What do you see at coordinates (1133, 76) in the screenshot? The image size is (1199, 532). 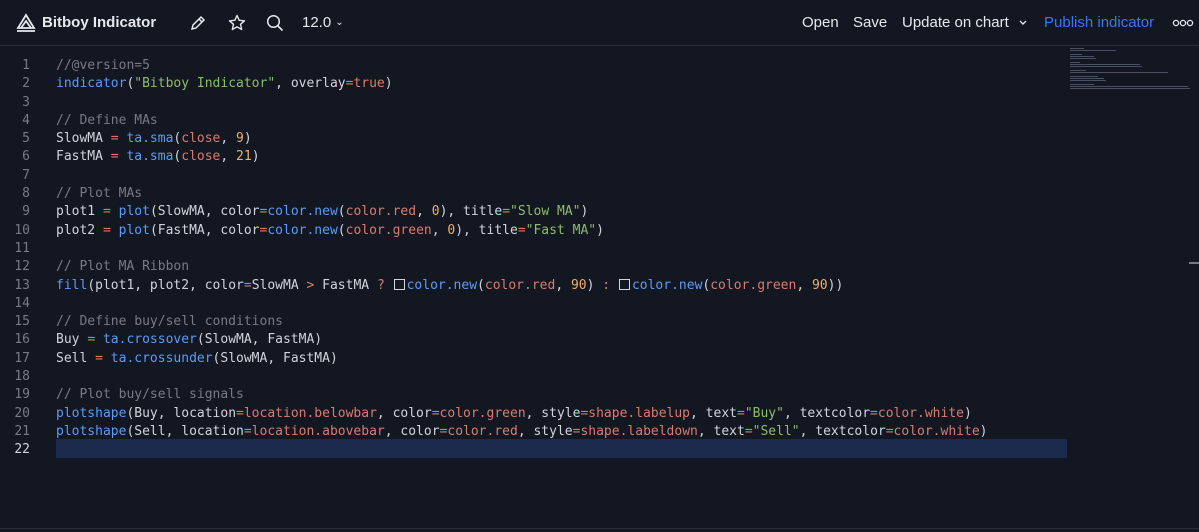 I see `minimap` at bounding box center [1133, 76].